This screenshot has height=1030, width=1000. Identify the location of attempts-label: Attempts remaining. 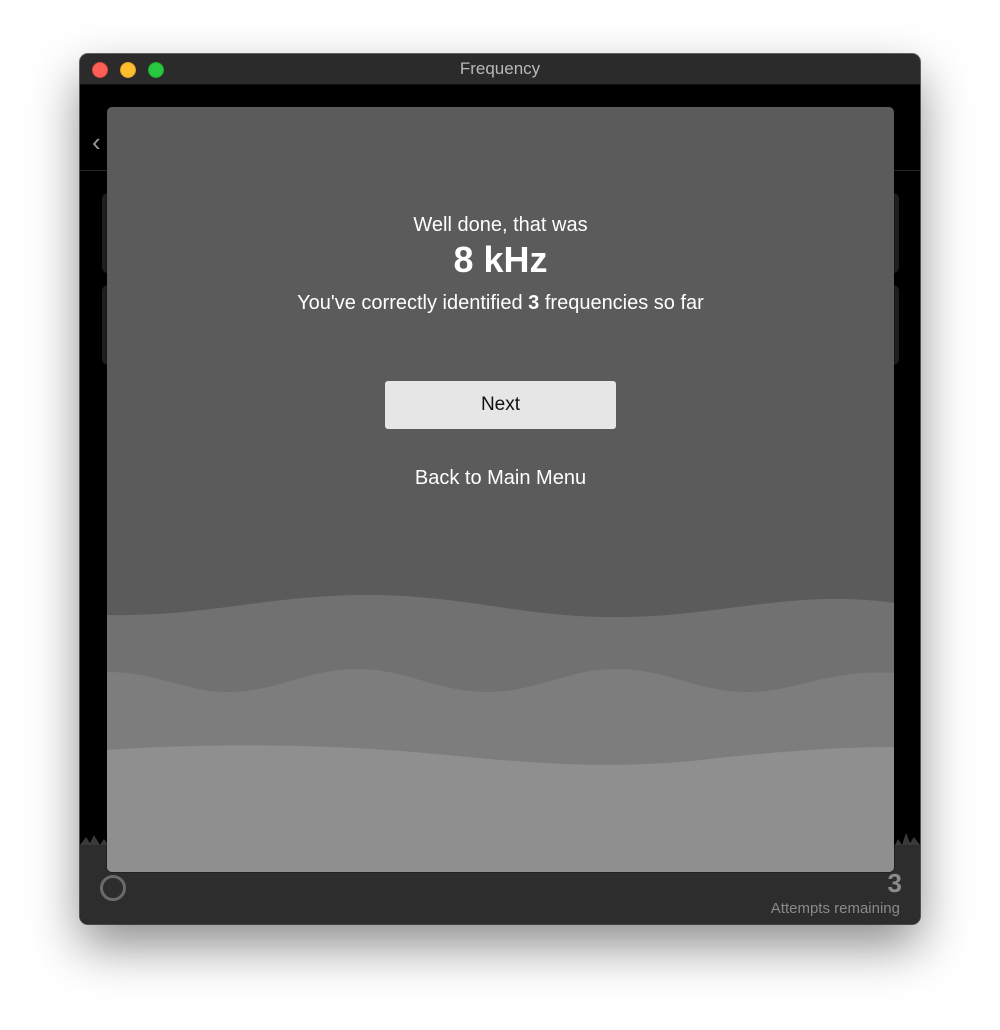
(835, 908).